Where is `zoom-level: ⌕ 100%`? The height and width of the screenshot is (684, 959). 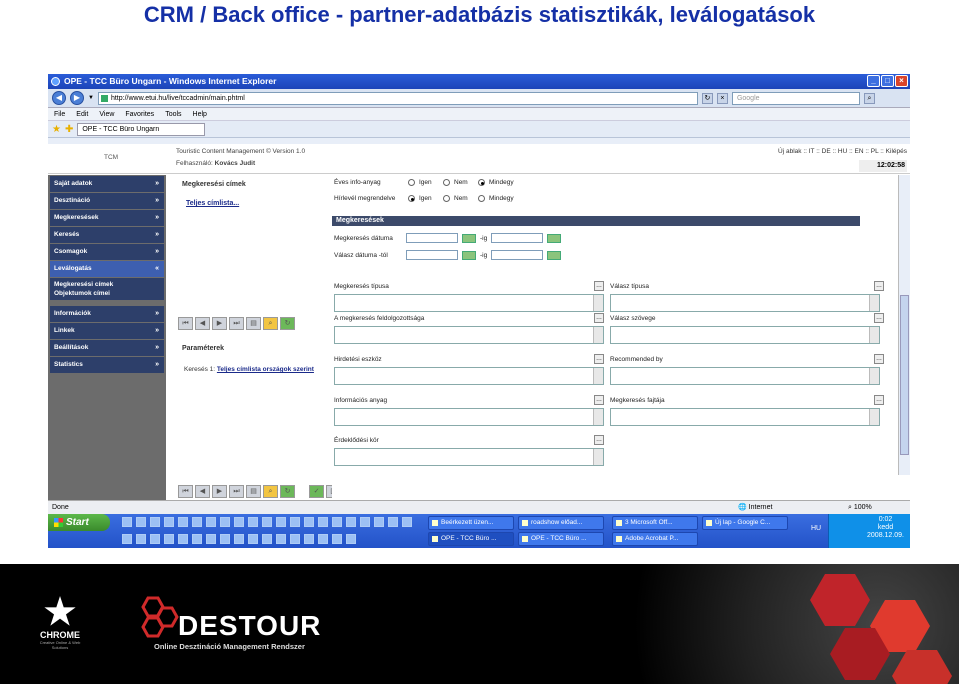 zoom-level: ⌕ 100% is located at coordinates (860, 508).